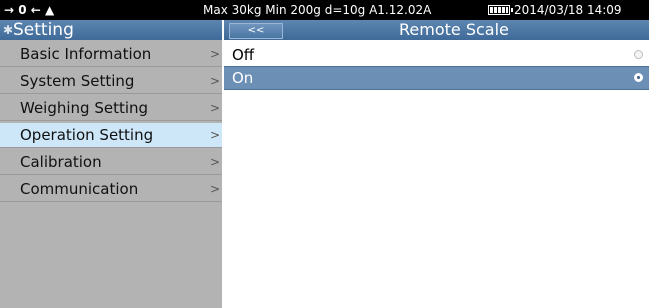  Describe the element at coordinates (8, 30) in the screenshot. I see `gear-icon: ✱` at that location.